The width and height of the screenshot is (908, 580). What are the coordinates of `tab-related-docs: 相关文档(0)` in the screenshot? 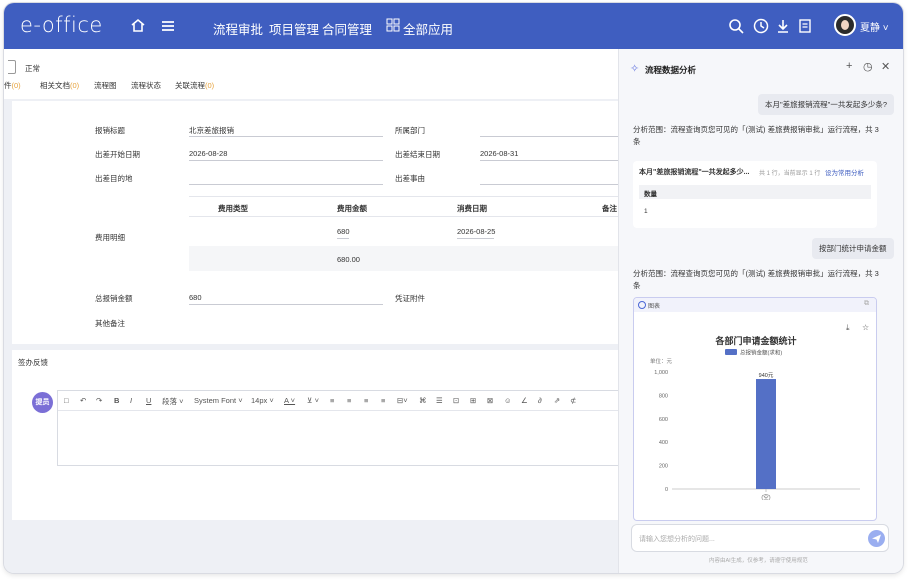 It's located at (59, 85).